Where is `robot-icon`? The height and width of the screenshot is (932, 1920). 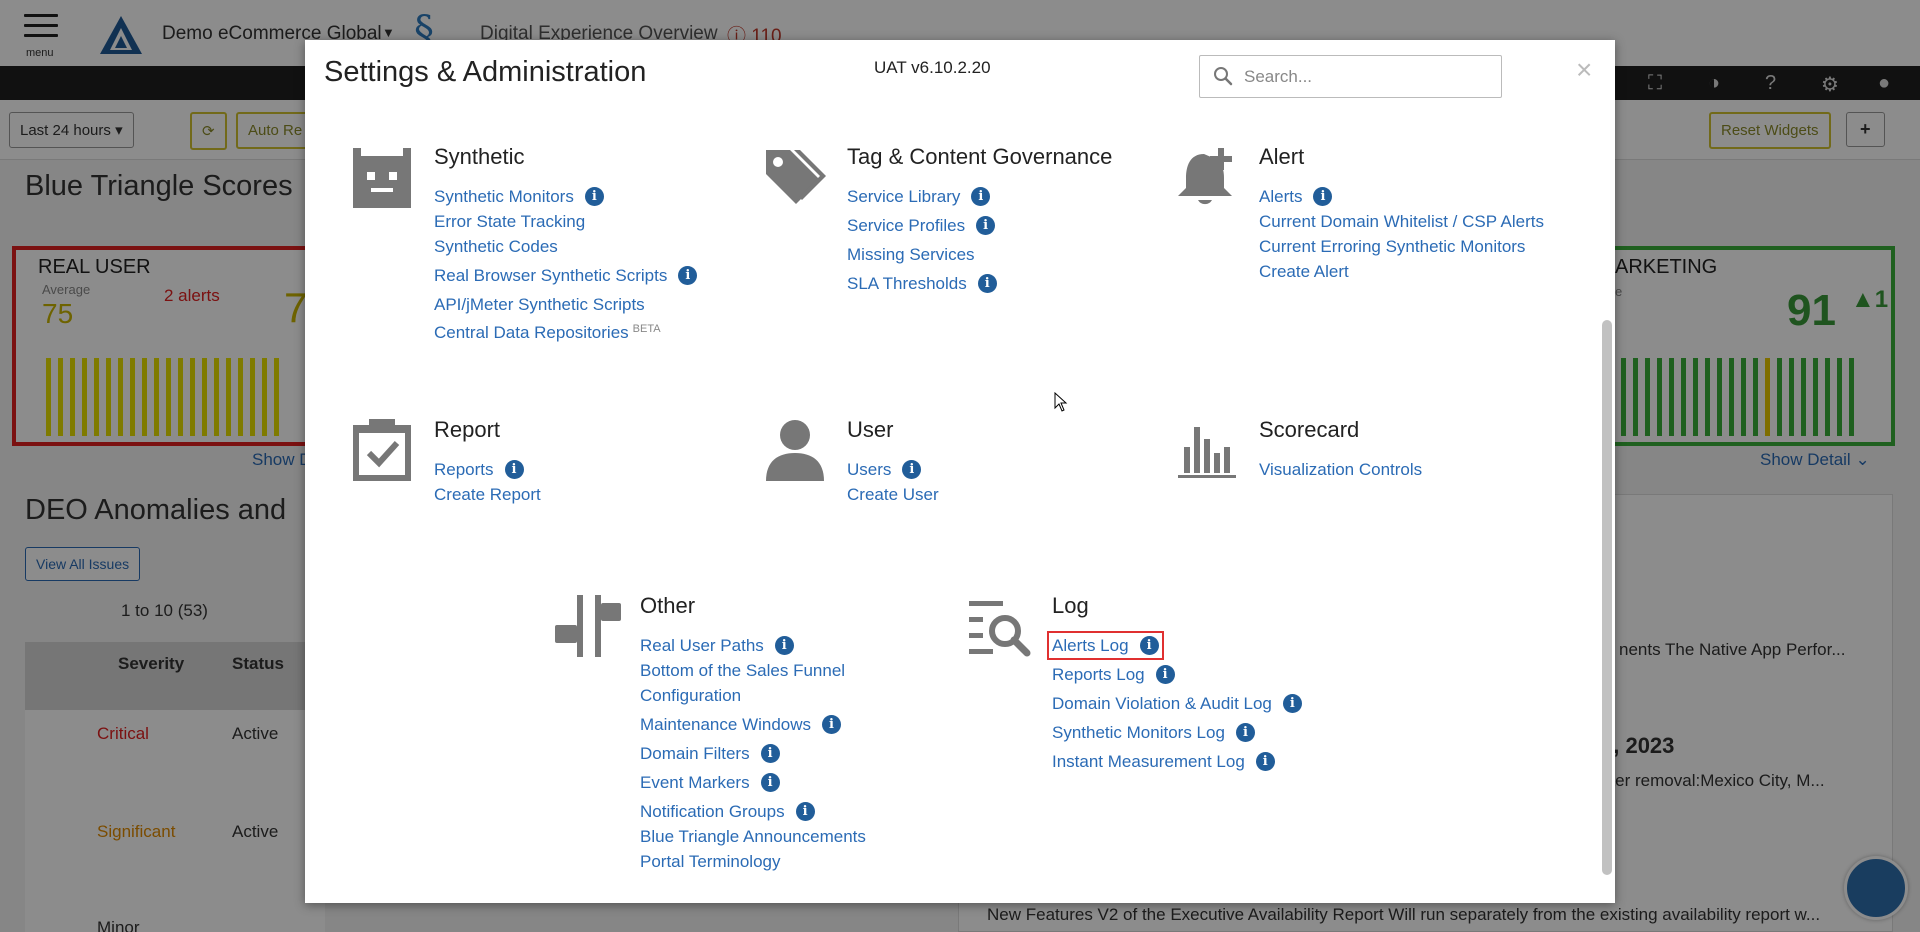
robot-icon is located at coordinates (382, 178).